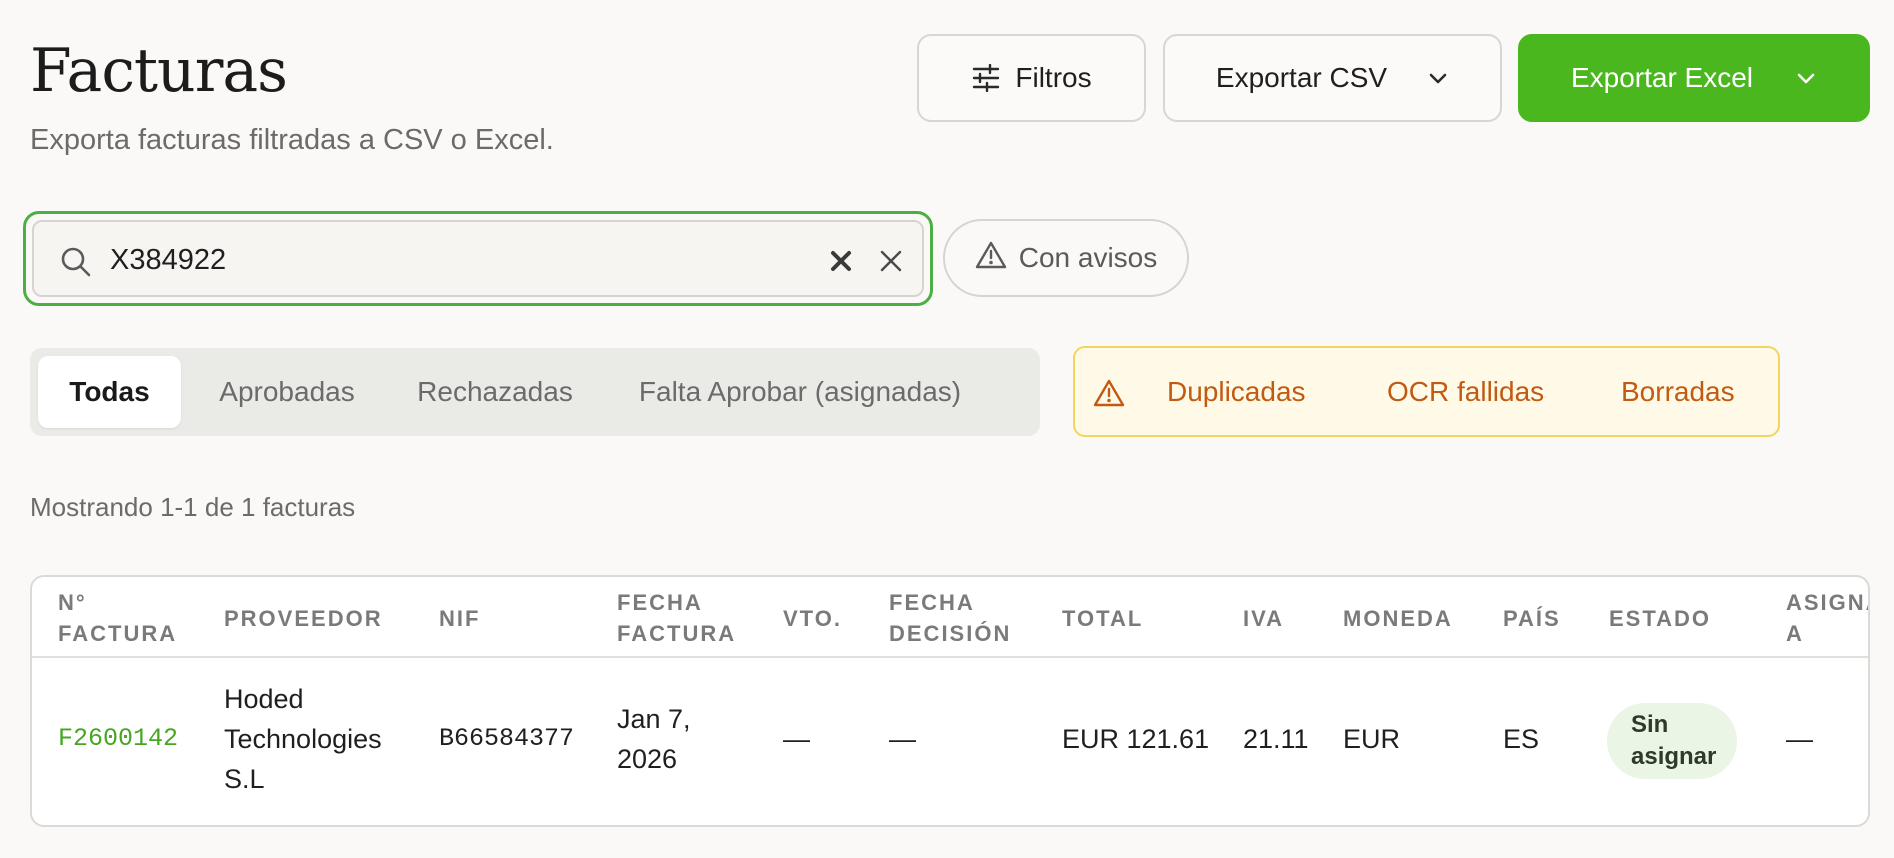 The width and height of the screenshot is (1894, 858). Describe the element at coordinates (654, 739) in the screenshot. I see `table-cell-invoice-date: Jan 7, 2026` at that location.